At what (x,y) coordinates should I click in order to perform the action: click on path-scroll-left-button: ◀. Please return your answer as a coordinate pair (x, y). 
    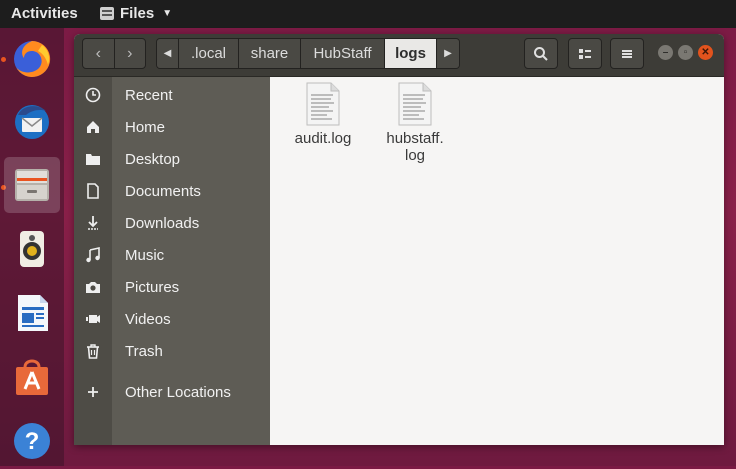
    Looking at the image, I should click on (168, 53).